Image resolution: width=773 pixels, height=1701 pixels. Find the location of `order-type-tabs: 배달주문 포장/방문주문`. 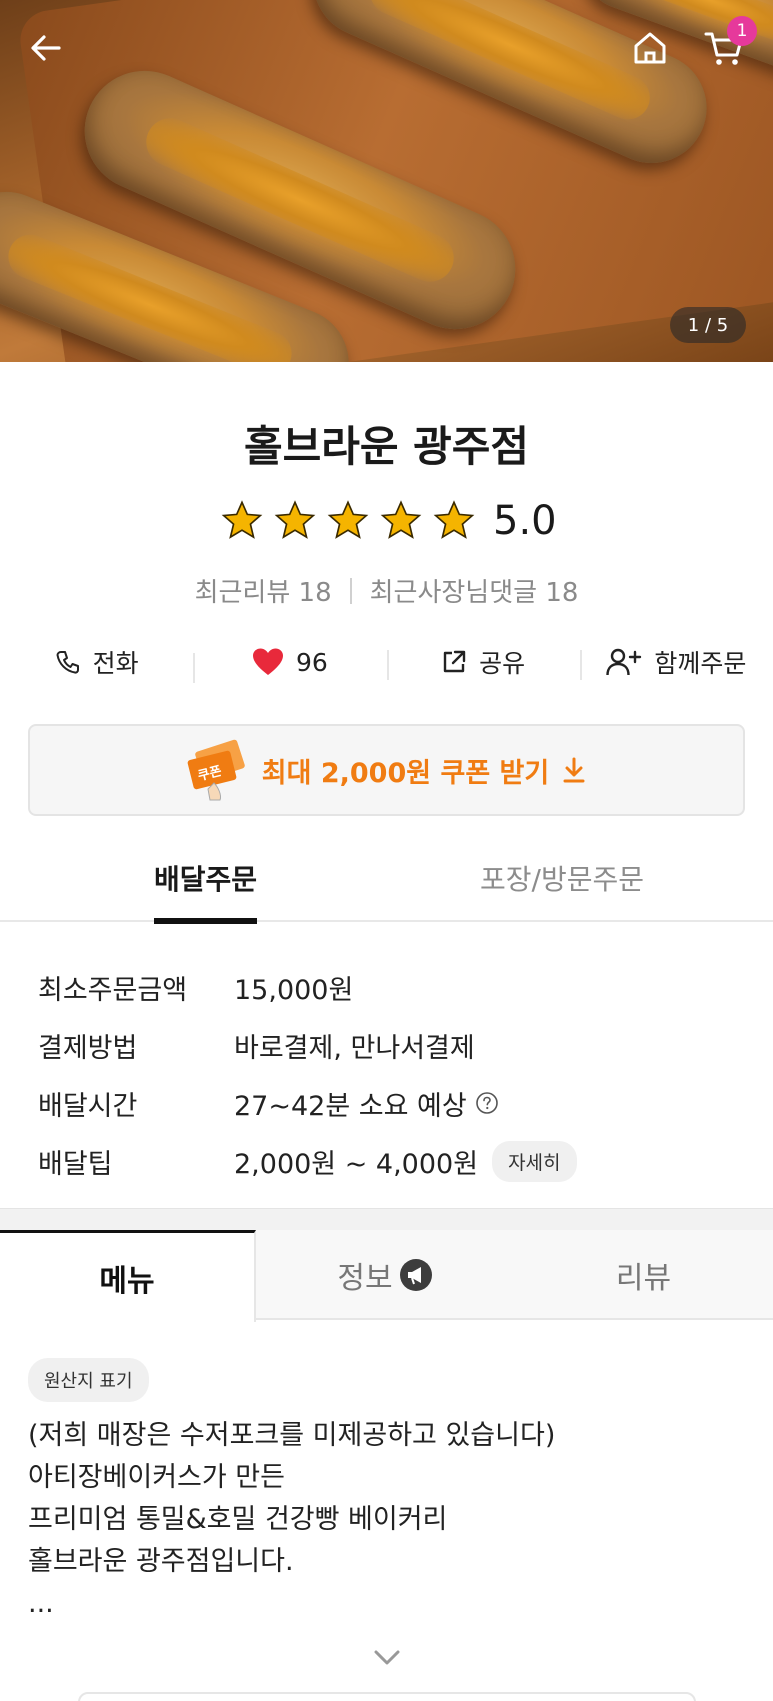

order-type-tabs: 배달주문 포장/방문주문 is located at coordinates (386, 891).